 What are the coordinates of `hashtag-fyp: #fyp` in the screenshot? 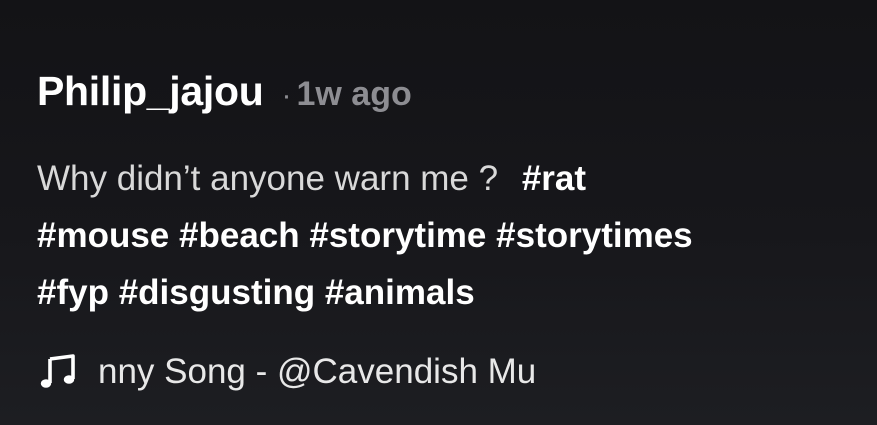 It's located at (73, 292).